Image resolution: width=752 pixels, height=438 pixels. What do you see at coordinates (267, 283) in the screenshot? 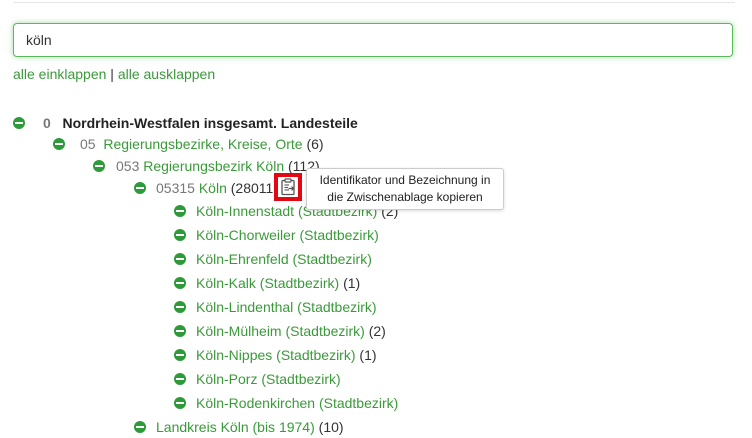
I see `node-link: Köln-Kalk (Stadtbezirk)` at bounding box center [267, 283].